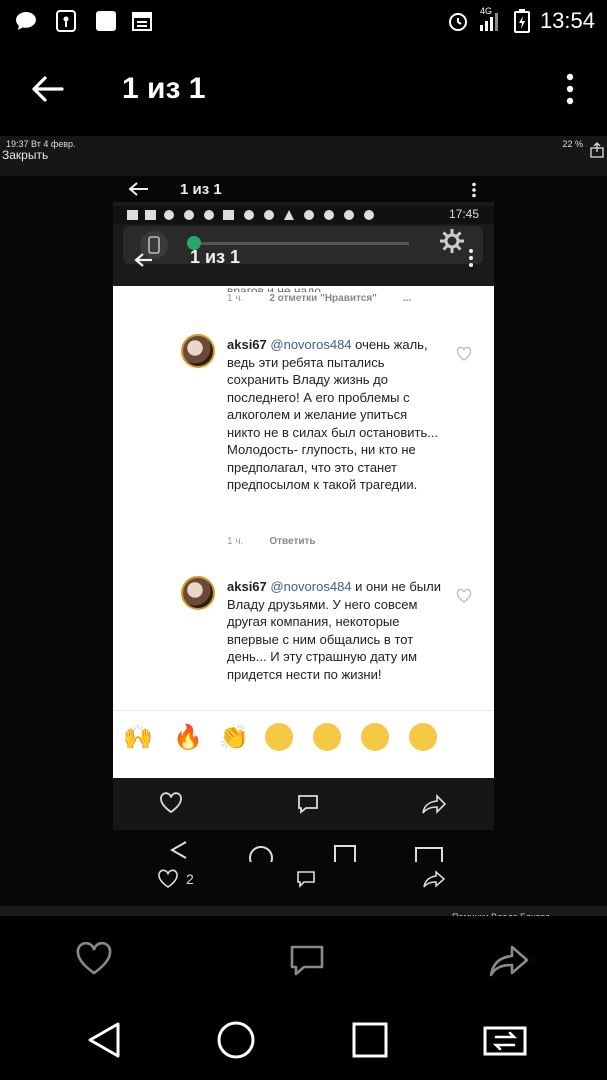 The height and width of the screenshot is (1080, 607). What do you see at coordinates (292, 541) in the screenshot?
I see `reply-link: Ответить` at bounding box center [292, 541].